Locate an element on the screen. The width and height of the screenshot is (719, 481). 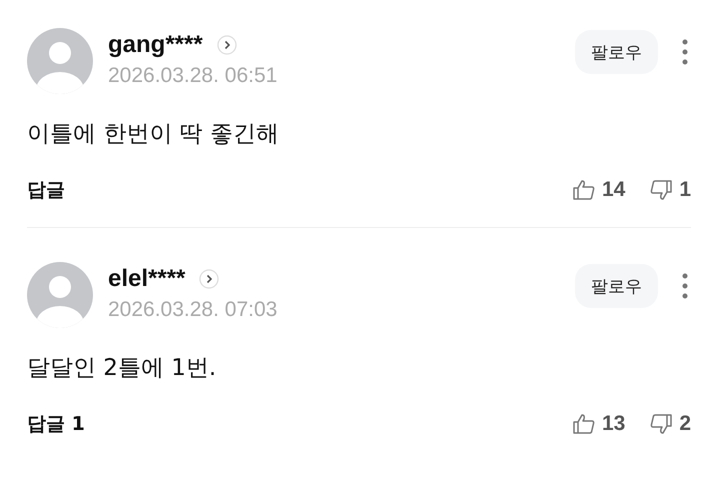
username: gang**** is located at coordinates (155, 45).